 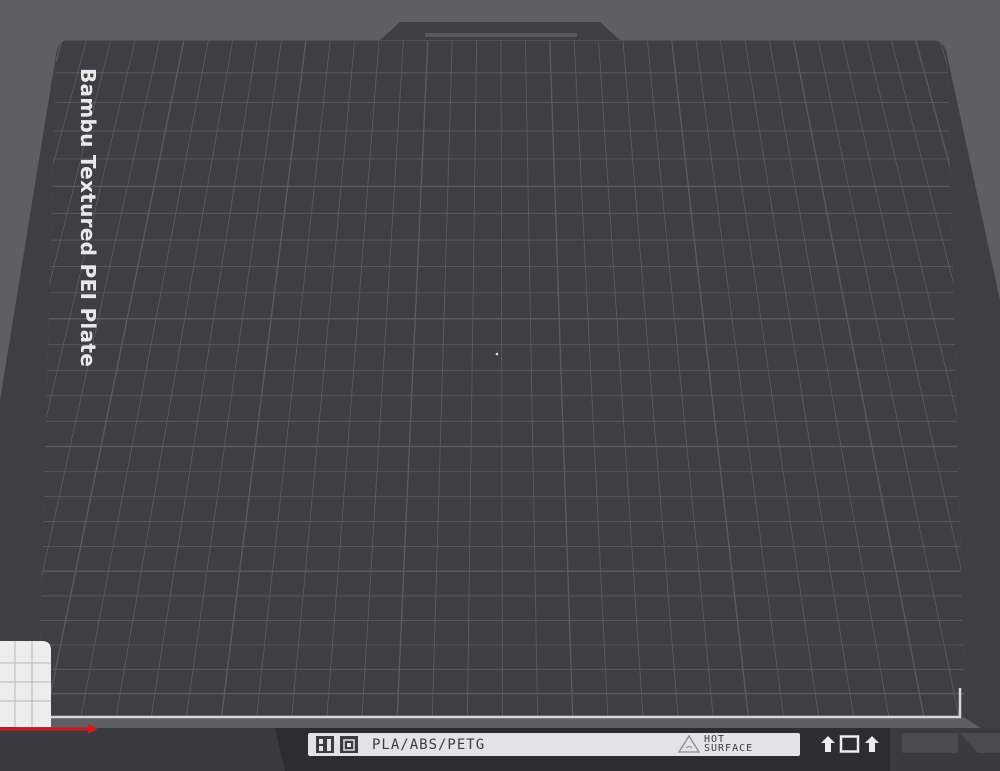 I want to click on plate-front-slot, so click(x=930, y=743).